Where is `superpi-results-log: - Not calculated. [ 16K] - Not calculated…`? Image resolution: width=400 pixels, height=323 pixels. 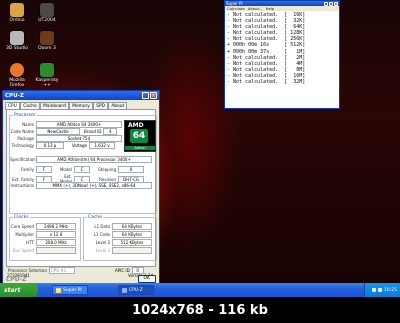
superpi-results-log: - Not calculated. [ 16K] - Not calculated… is located at coordinates (282, 48).